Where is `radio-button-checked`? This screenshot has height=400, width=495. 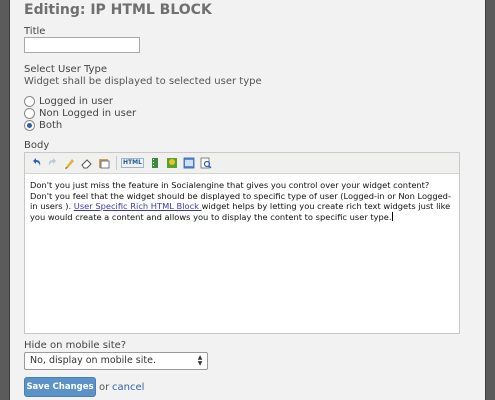 radio-button-checked is located at coordinates (29, 125).